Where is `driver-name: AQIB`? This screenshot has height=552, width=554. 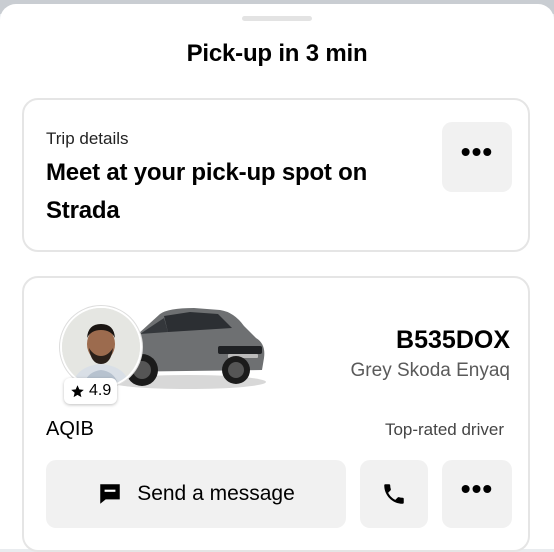 driver-name: AQIB is located at coordinates (70, 429).